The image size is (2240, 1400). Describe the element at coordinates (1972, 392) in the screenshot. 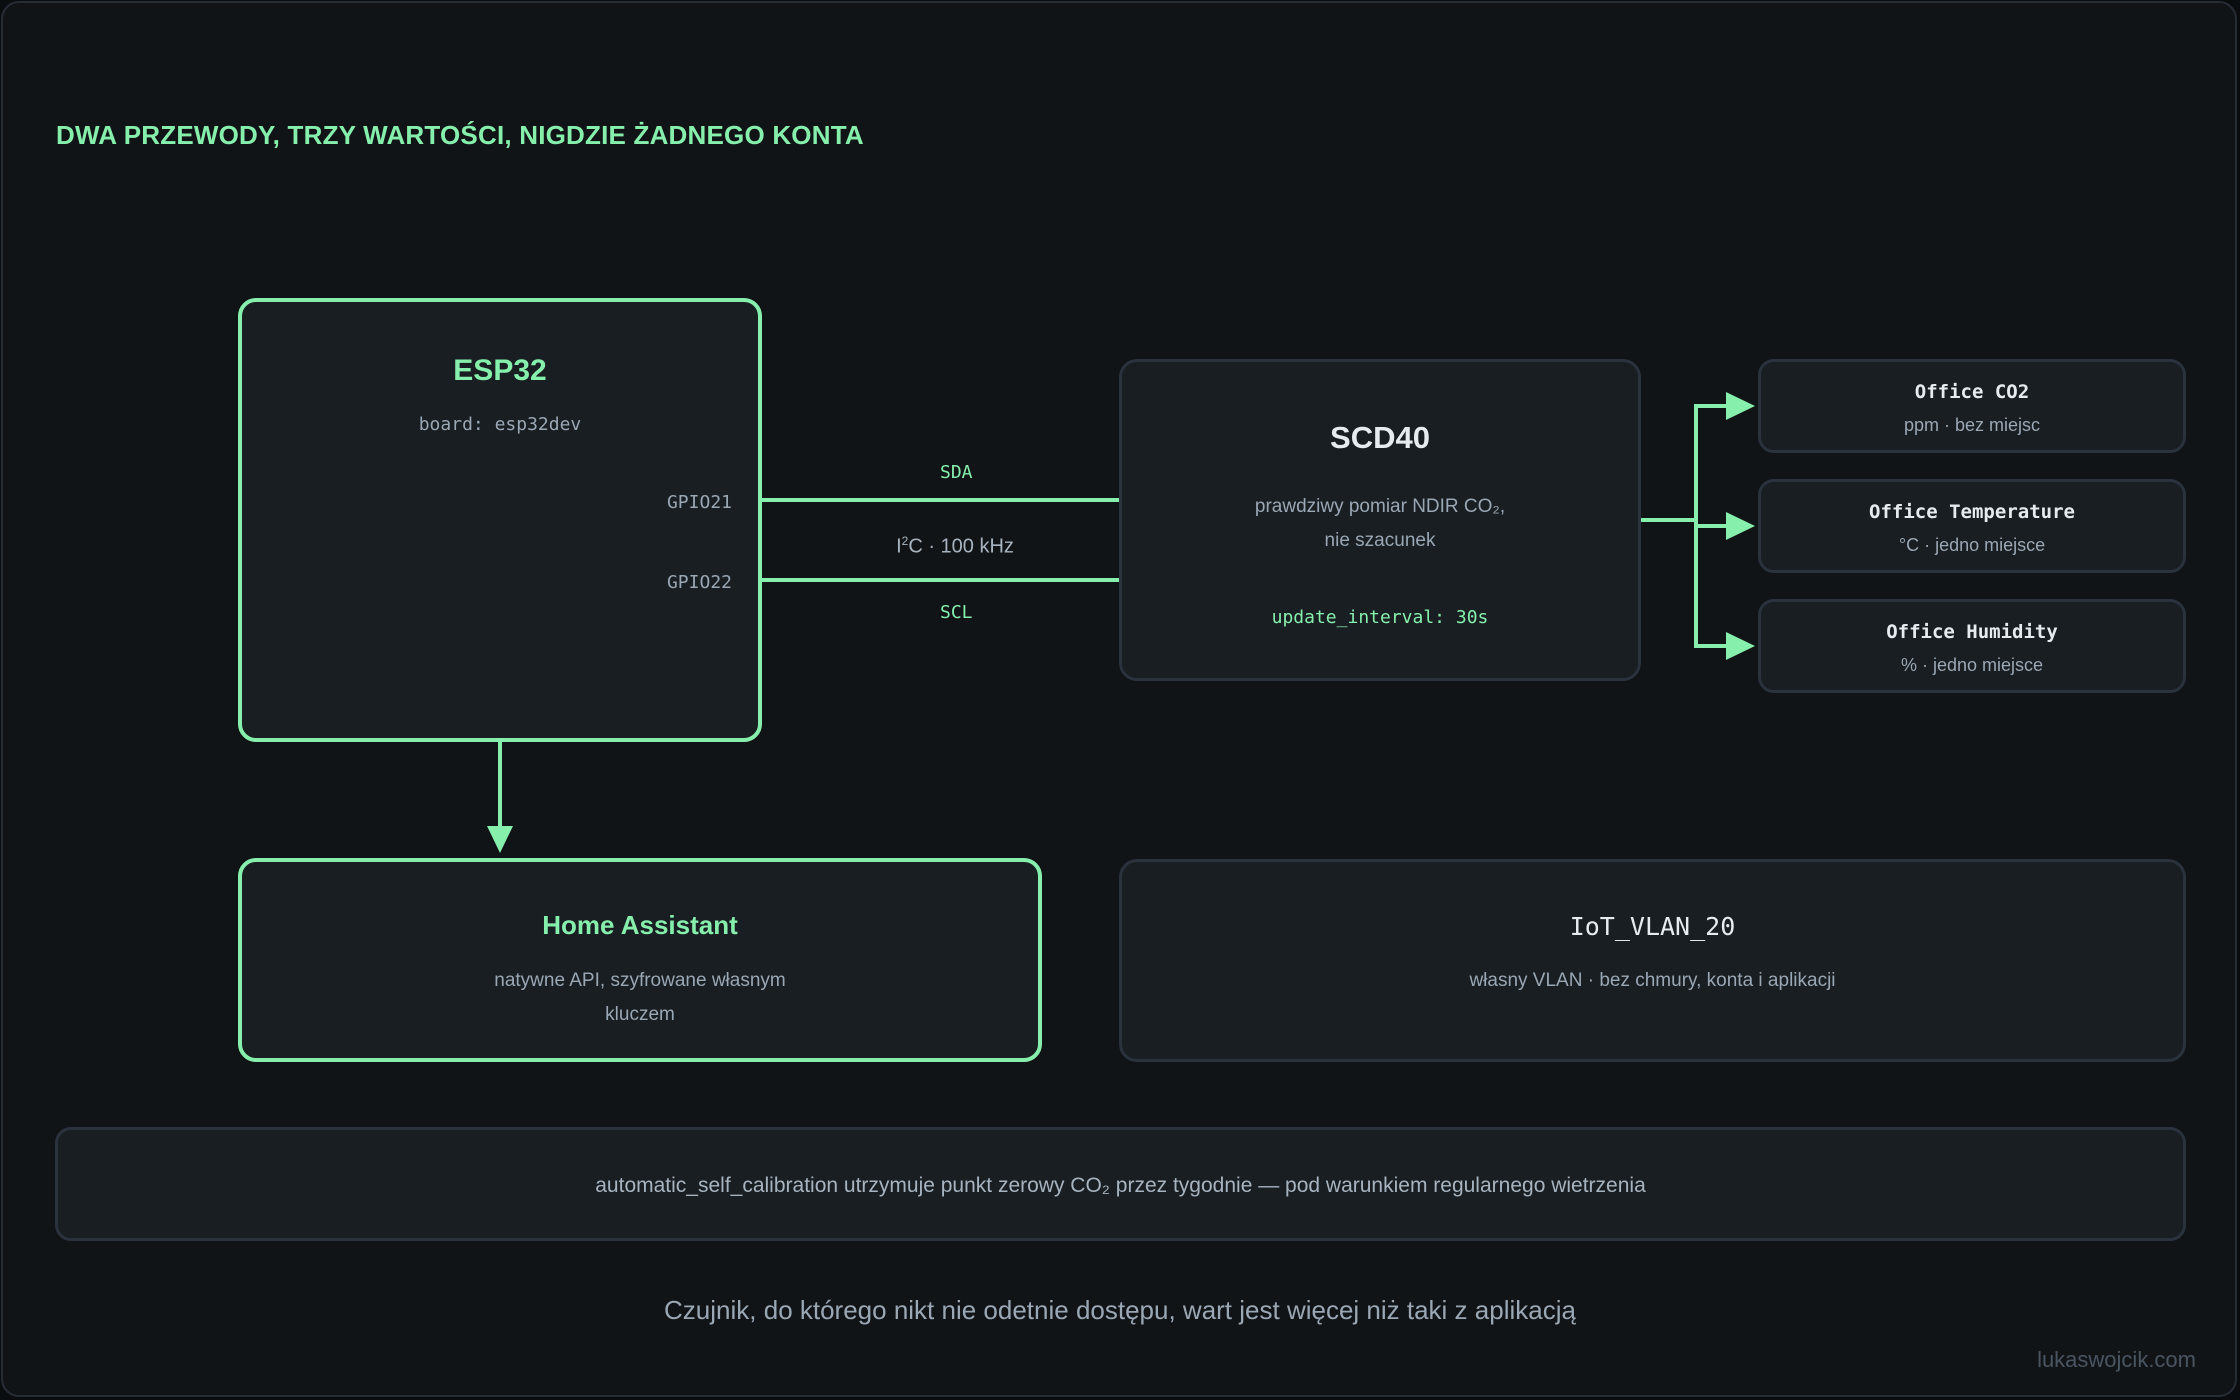

I see `output-co2-title: Office CO2` at that location.